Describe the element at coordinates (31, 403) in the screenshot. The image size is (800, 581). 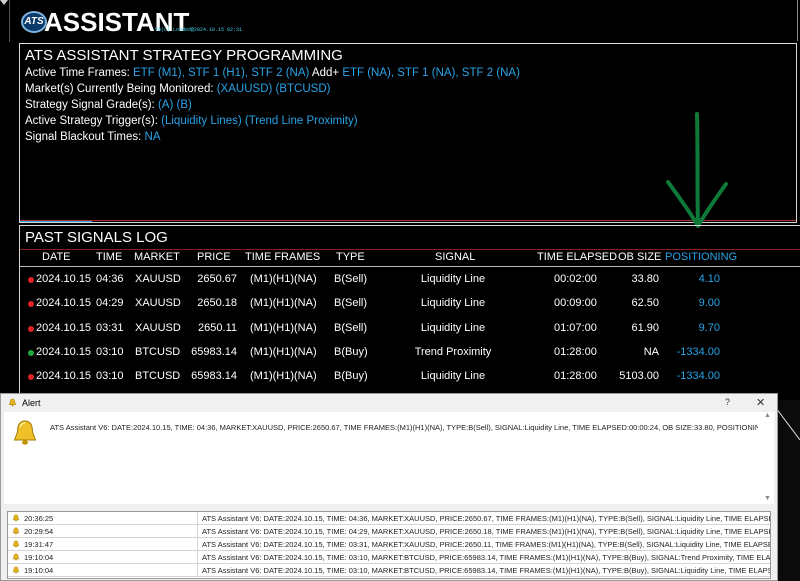
I see `alert-title: Alert` at that location.